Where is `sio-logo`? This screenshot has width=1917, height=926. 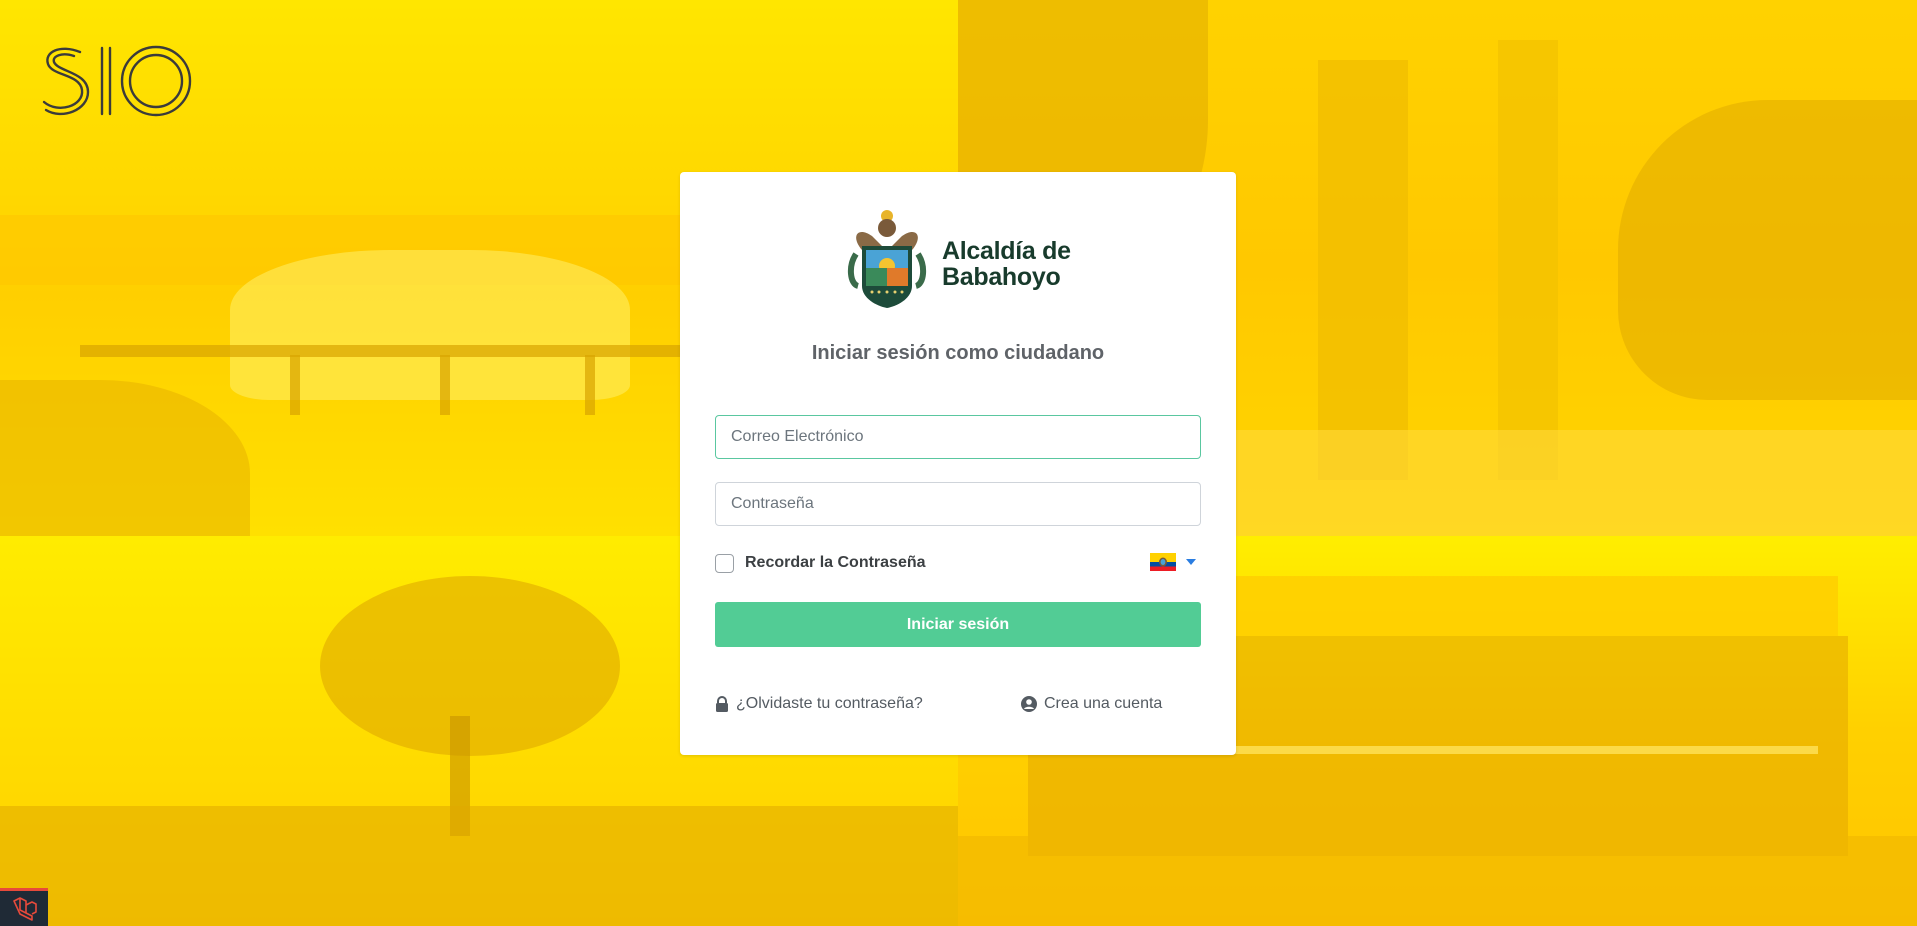
sio-logo is located at coordinates (117, 81).